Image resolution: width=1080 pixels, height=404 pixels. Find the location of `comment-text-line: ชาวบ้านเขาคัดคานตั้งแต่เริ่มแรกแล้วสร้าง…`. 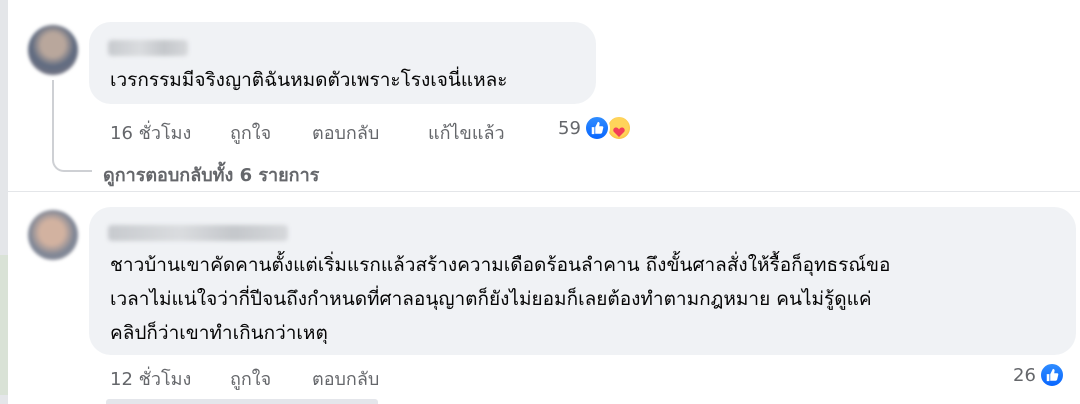

comment-text-line: ชาวบ้านเขาคัดคานตั้งแต่เริ่มแรกแล้วสร้าง… is located at coordinates (500, 265).